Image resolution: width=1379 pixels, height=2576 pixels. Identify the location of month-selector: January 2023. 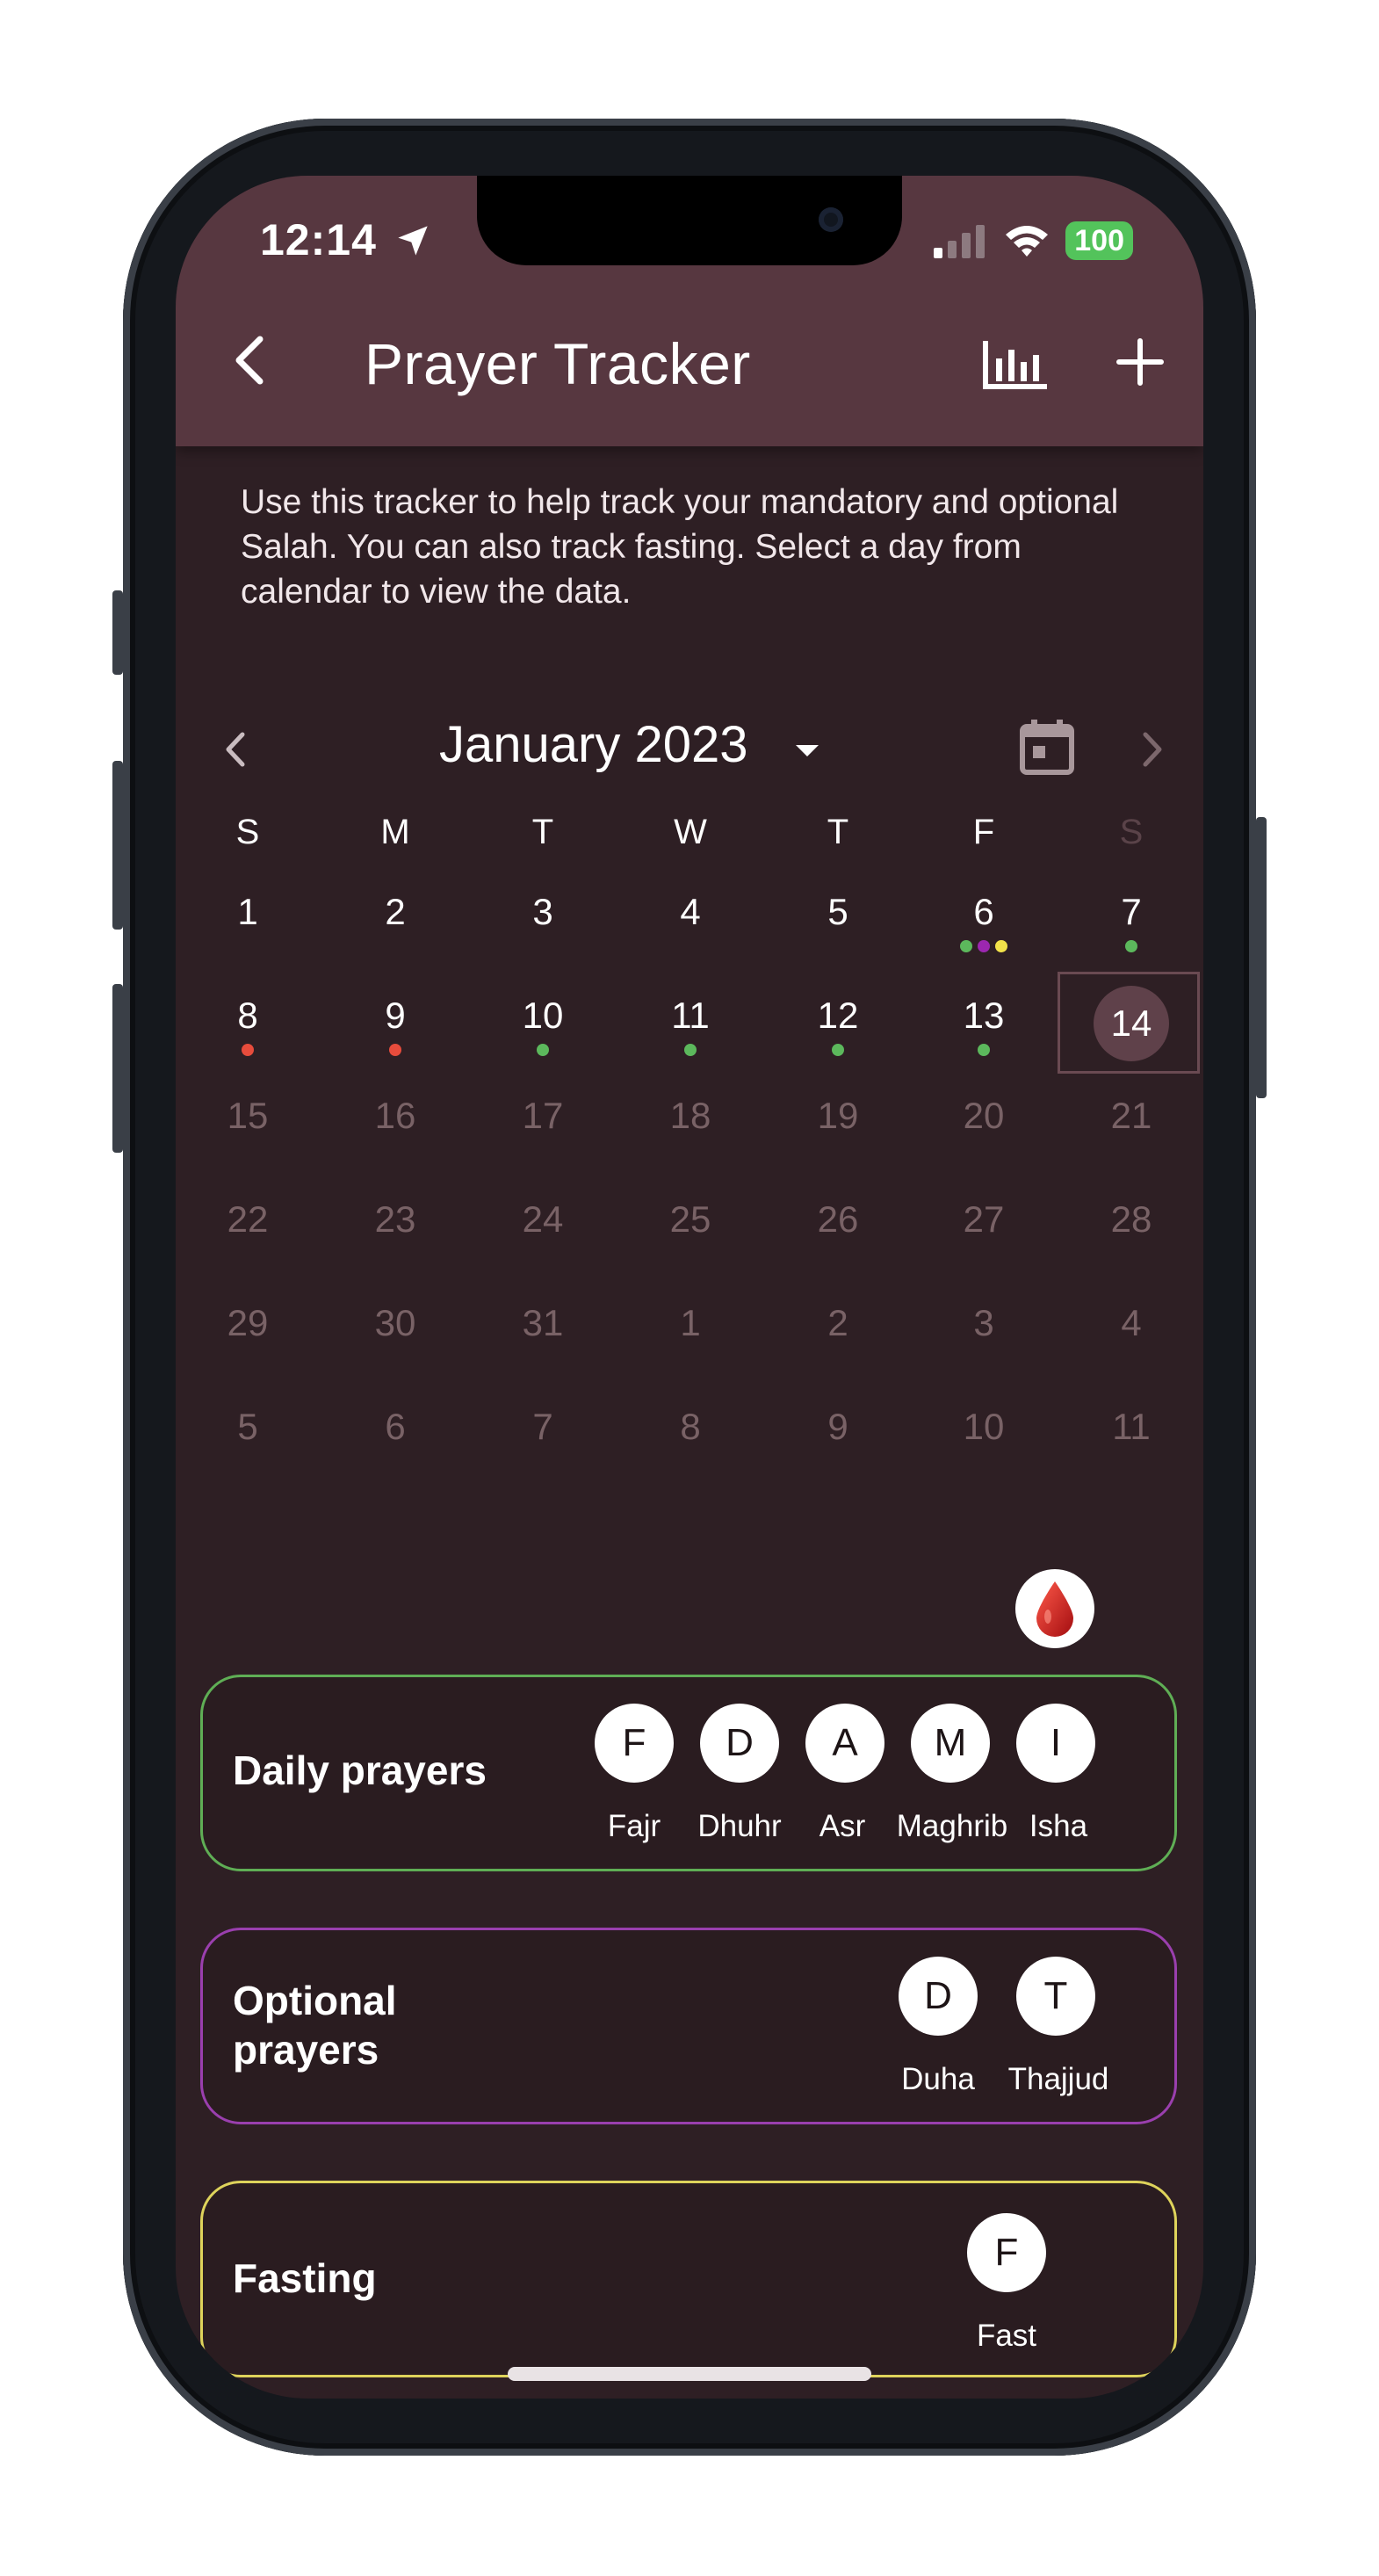
(593, 744).